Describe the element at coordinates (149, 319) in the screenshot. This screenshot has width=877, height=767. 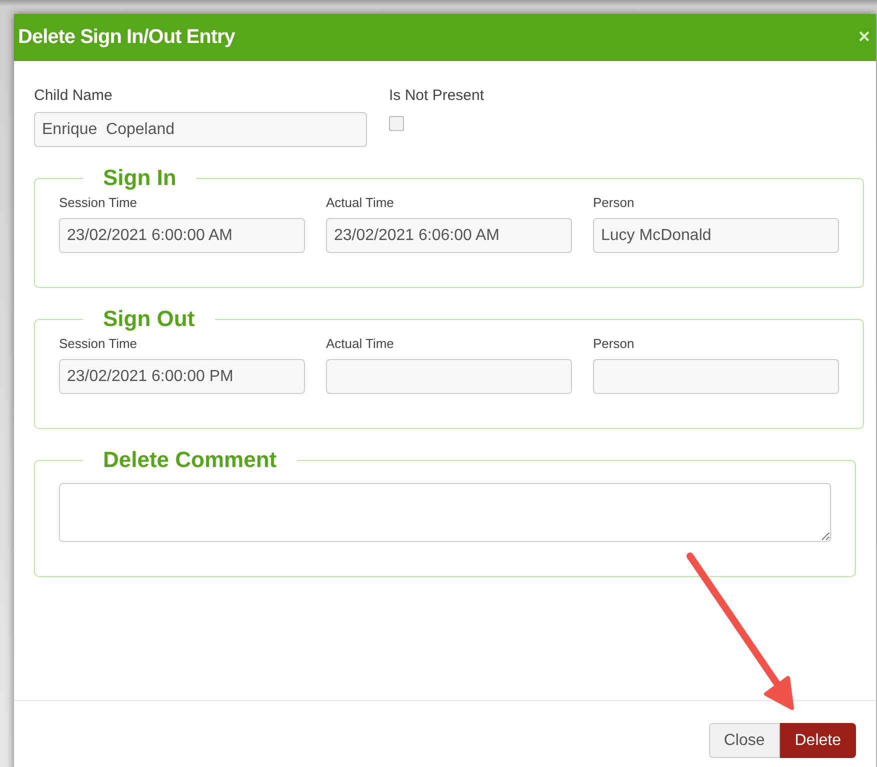
I see `section-title: Sign Out` at that location.